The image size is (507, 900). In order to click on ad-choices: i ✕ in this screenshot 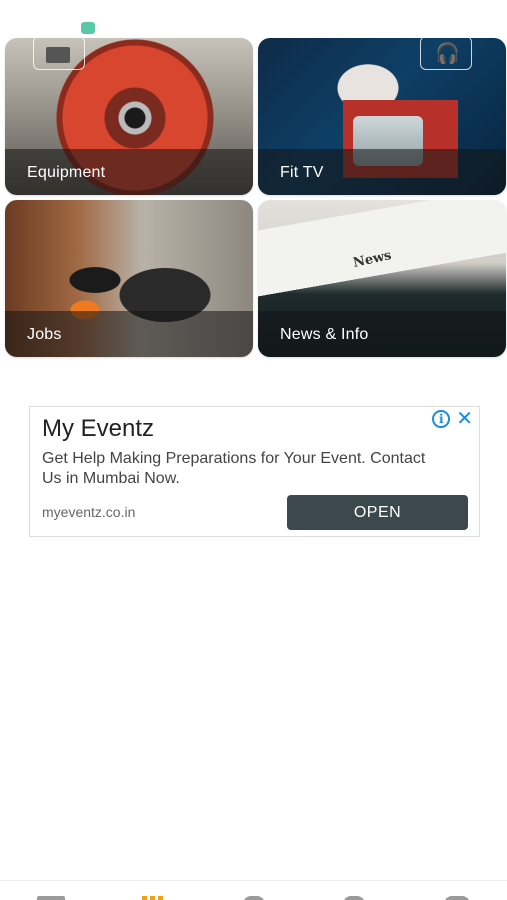, I will do `click(452, 419)`.